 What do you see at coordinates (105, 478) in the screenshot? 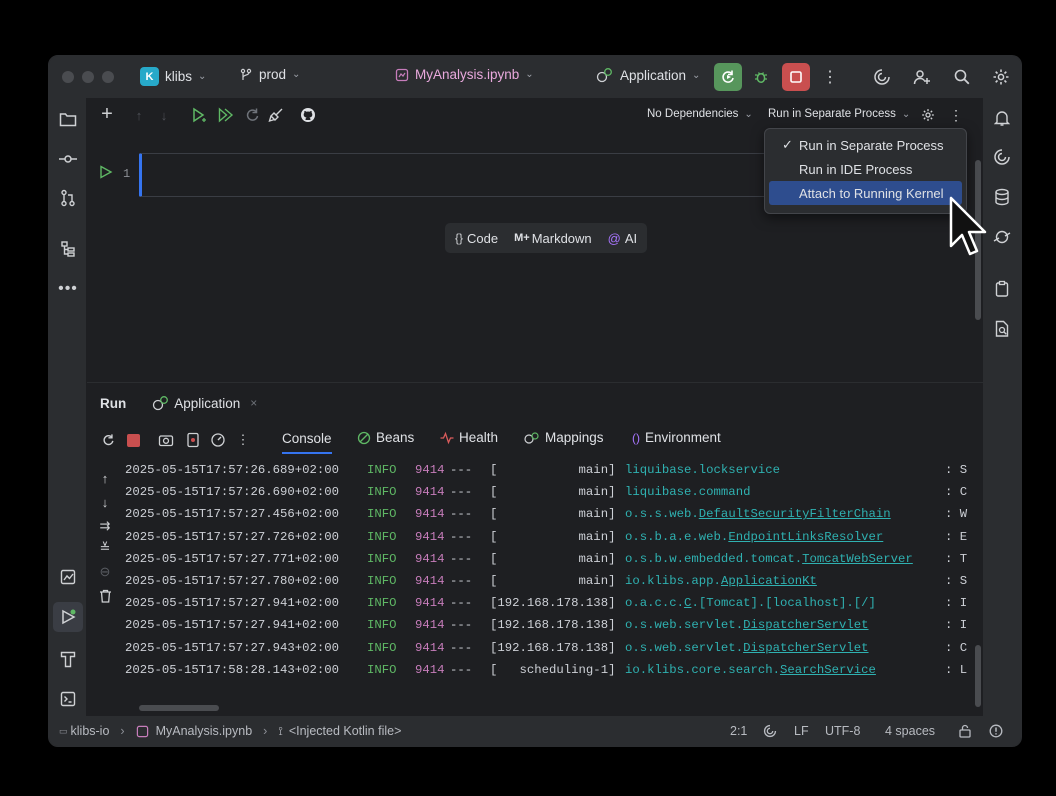
I see `scroll-up-icon: ↑` at bounding box center [105, 478].